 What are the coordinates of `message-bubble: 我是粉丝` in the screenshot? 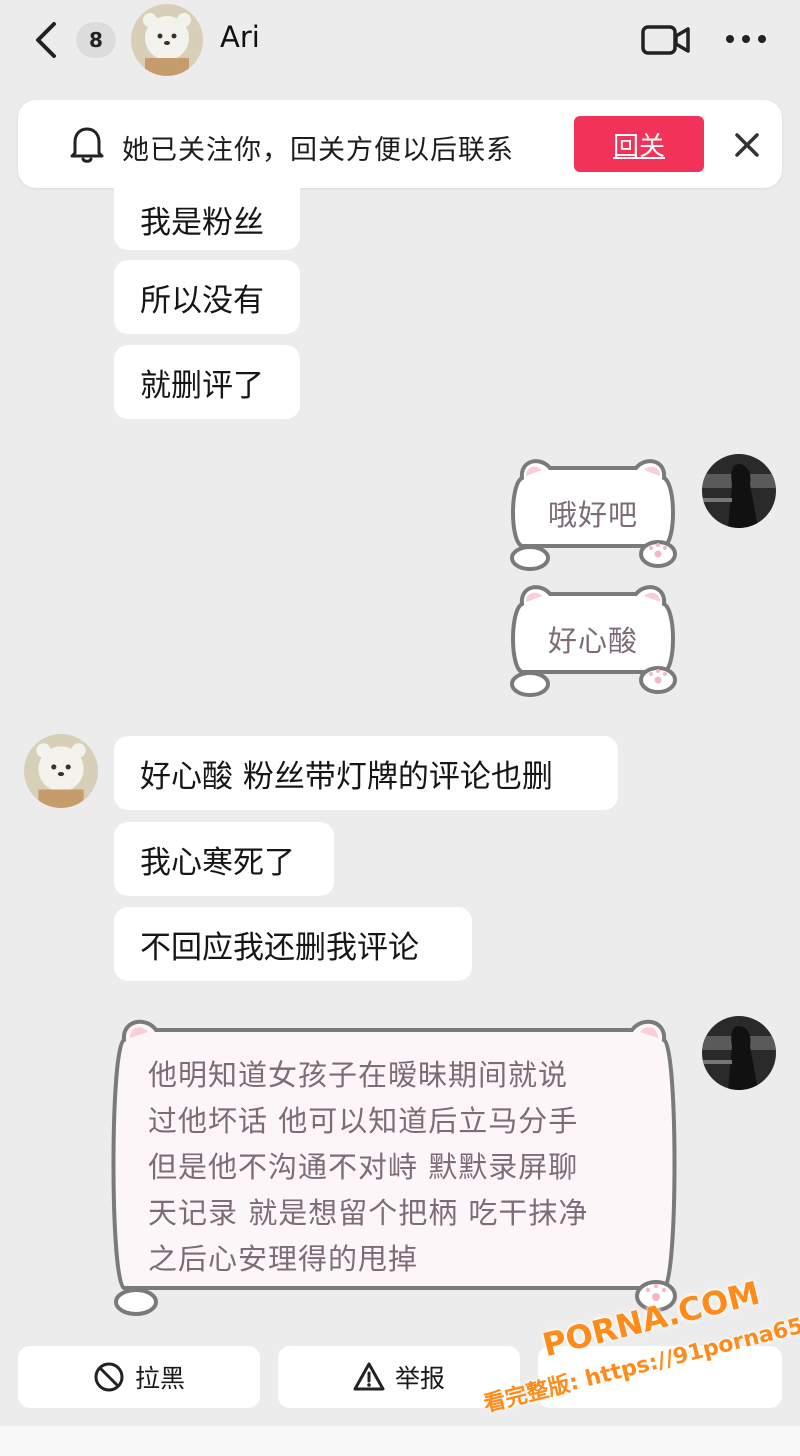 It's located at (207, 219).